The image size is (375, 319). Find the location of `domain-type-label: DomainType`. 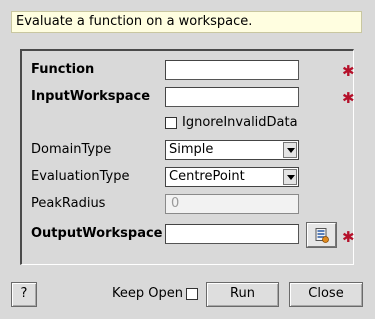

domain-type-label: DomainType is located at coordinates (71, 149).